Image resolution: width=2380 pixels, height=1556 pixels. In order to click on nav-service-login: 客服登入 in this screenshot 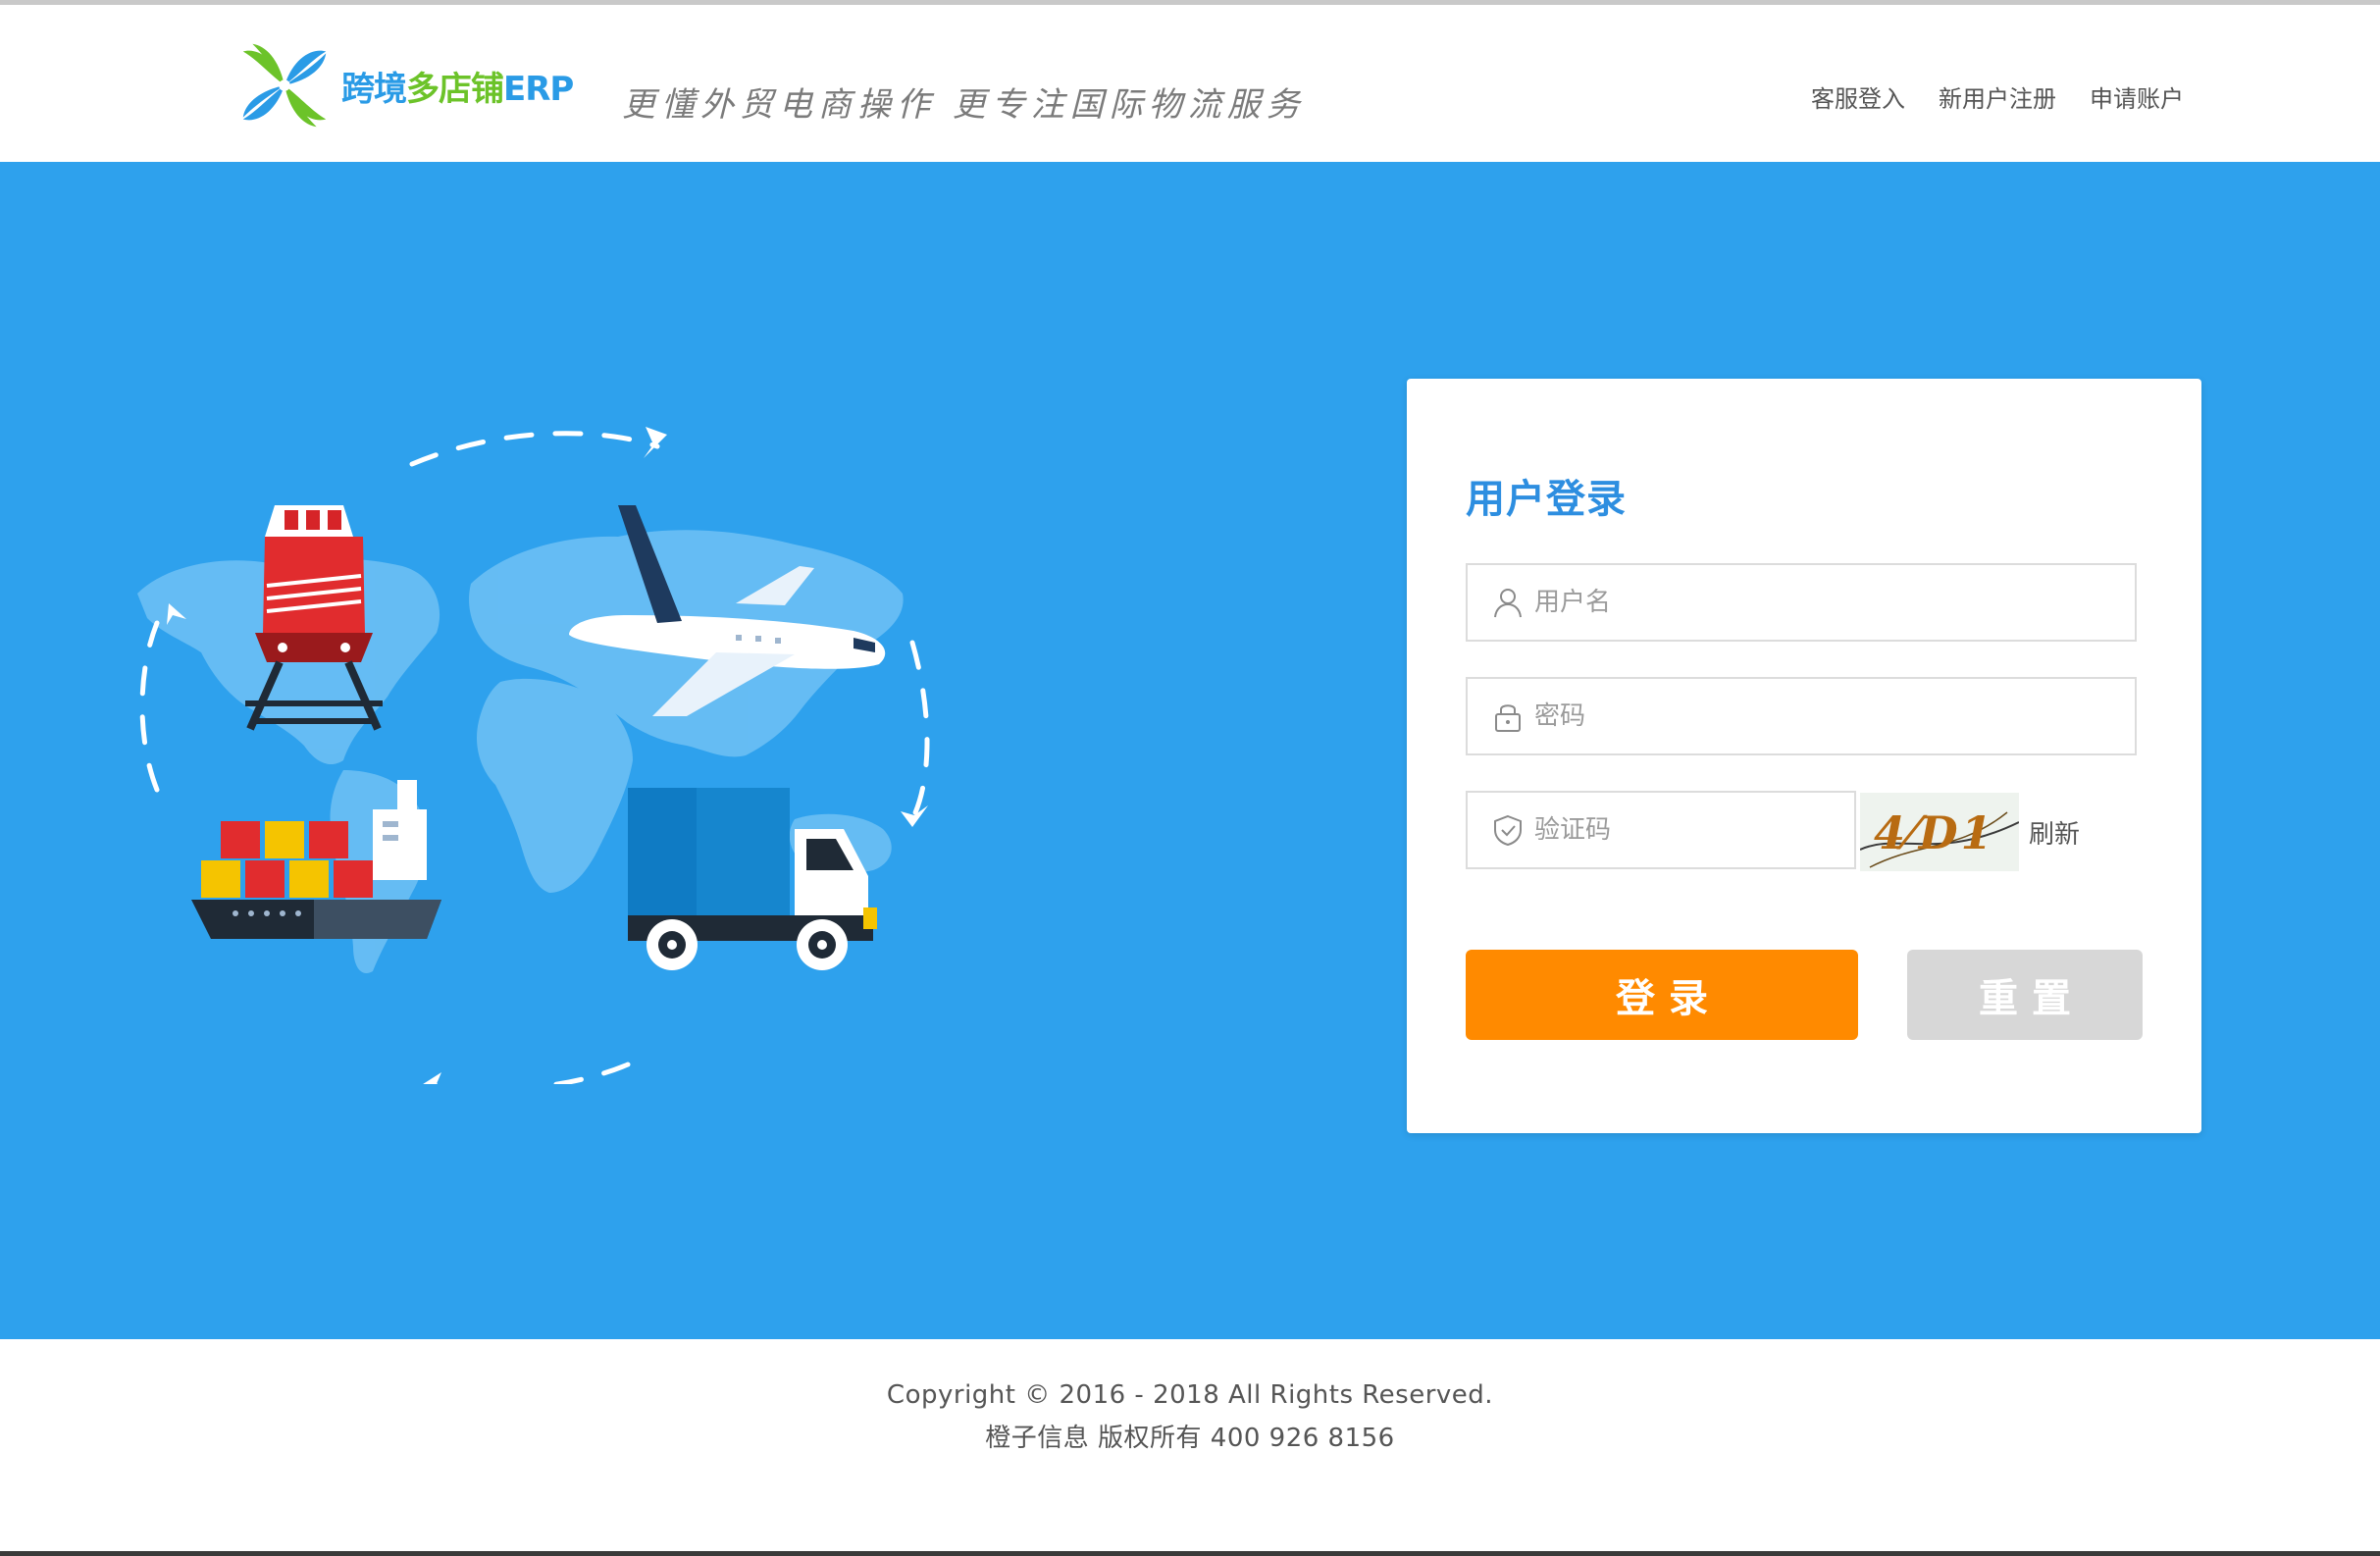, I will do `click(1858, 96)`.